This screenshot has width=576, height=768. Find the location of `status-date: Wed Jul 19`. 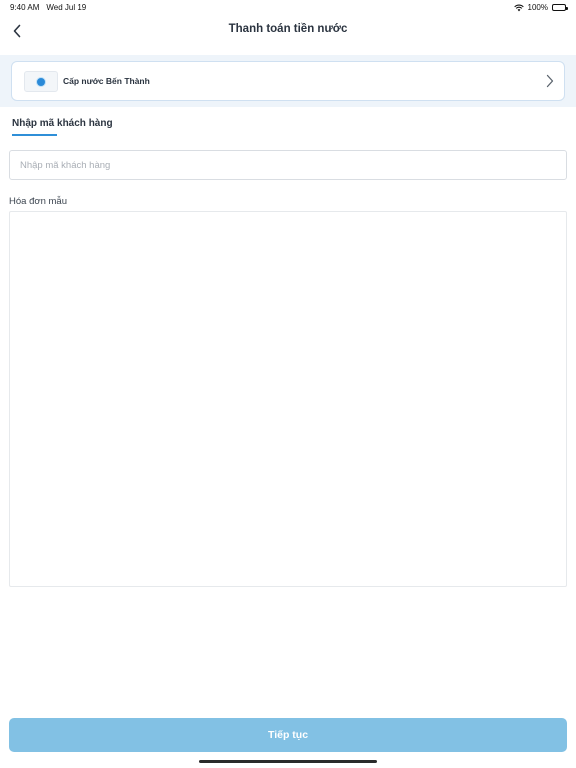

status-date: Wed Jul 19 is located at coordinates (66, 7).